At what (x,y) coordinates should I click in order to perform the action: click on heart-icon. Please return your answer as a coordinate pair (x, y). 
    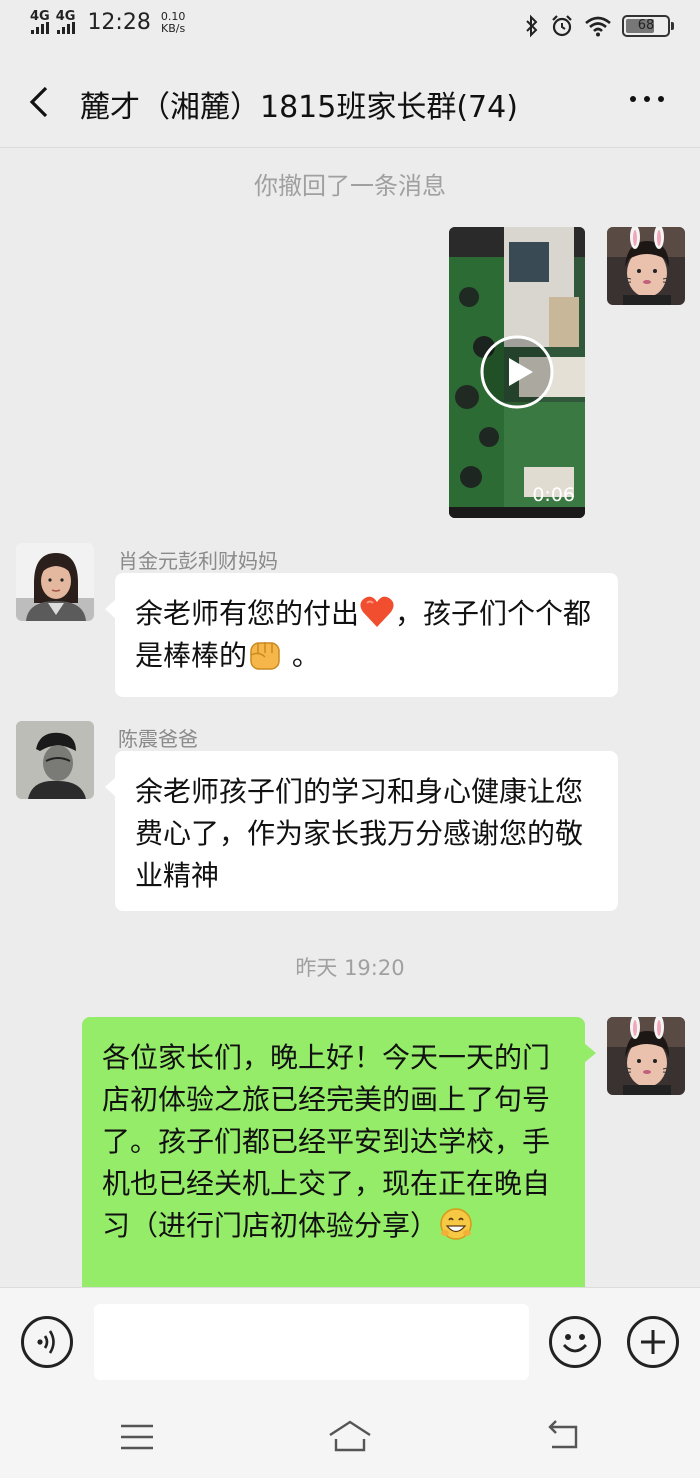
    Looking at the image, I should click on (377, 611).